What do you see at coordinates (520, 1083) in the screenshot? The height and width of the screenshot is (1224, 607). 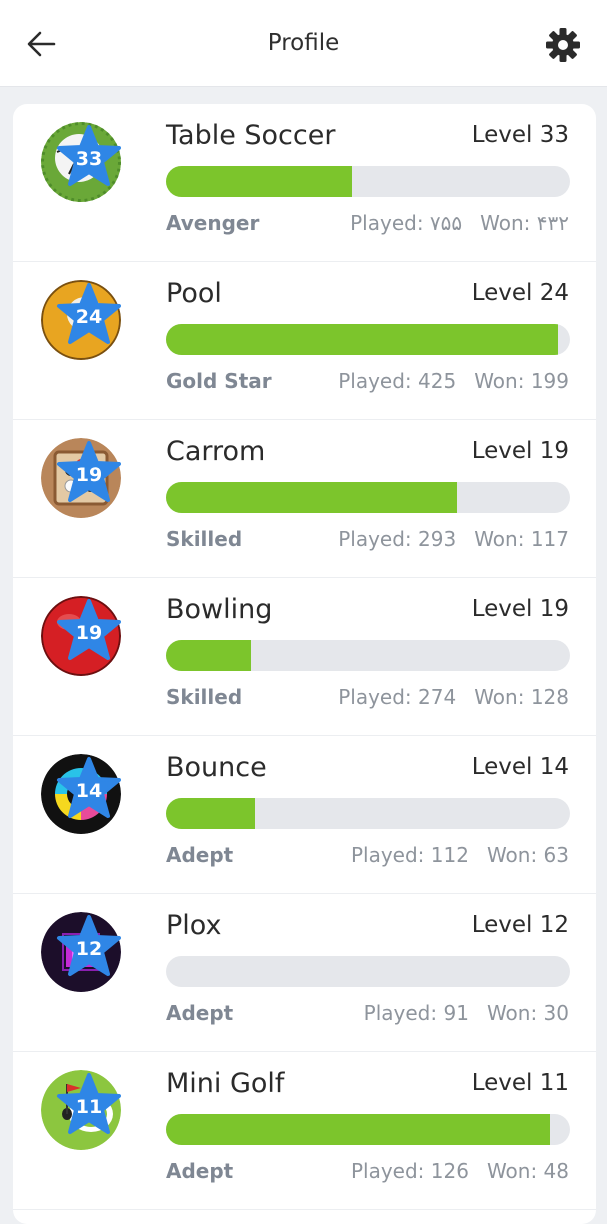 I see `game-level: Level 11` at bounding box center [520, 1083].